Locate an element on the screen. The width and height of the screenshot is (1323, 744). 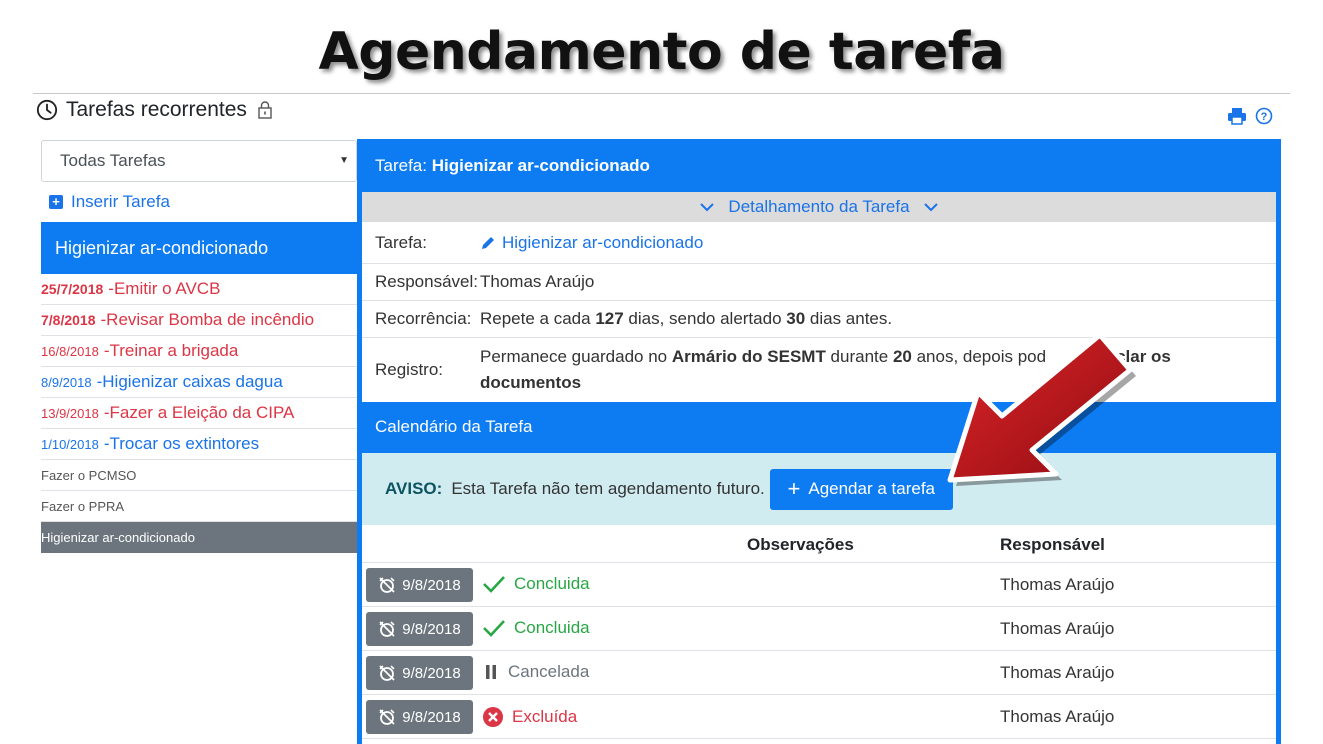
detail-toggle-label: Detalhamento da Tarefa is located at coordinates (819, 206).